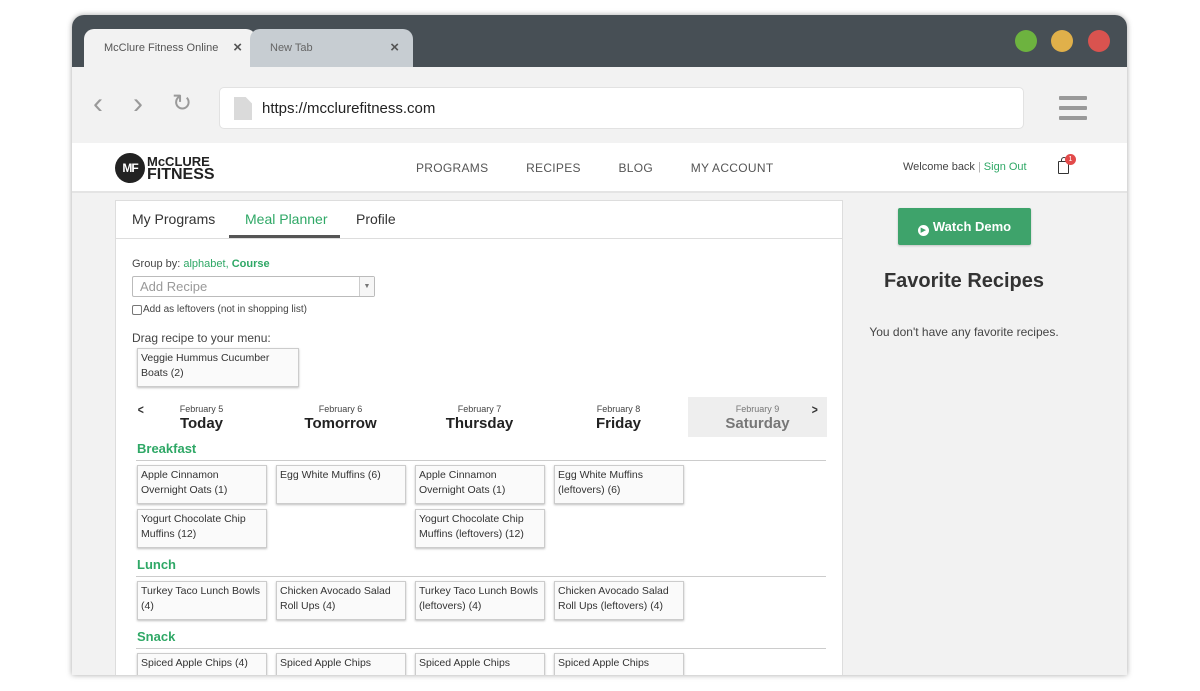 The width and height of the screenshot is (1200, 691). Describe the element at coordinates (964, 281) in the screenshot. I see `favorites-title: Favorite Recipes` at that location.